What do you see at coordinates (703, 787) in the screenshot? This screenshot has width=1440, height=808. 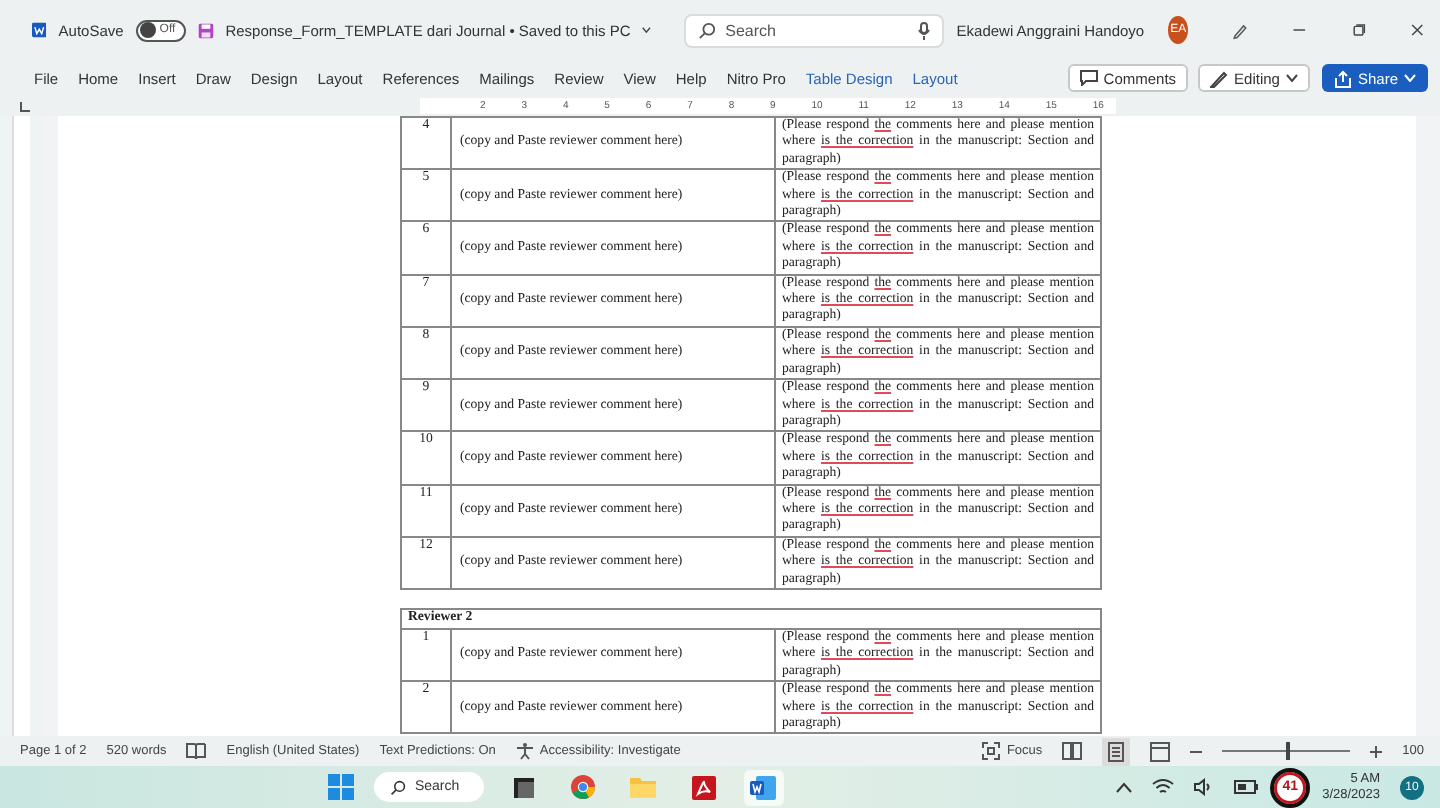 I see `pdf-icon` at bounding box center [703, 787].